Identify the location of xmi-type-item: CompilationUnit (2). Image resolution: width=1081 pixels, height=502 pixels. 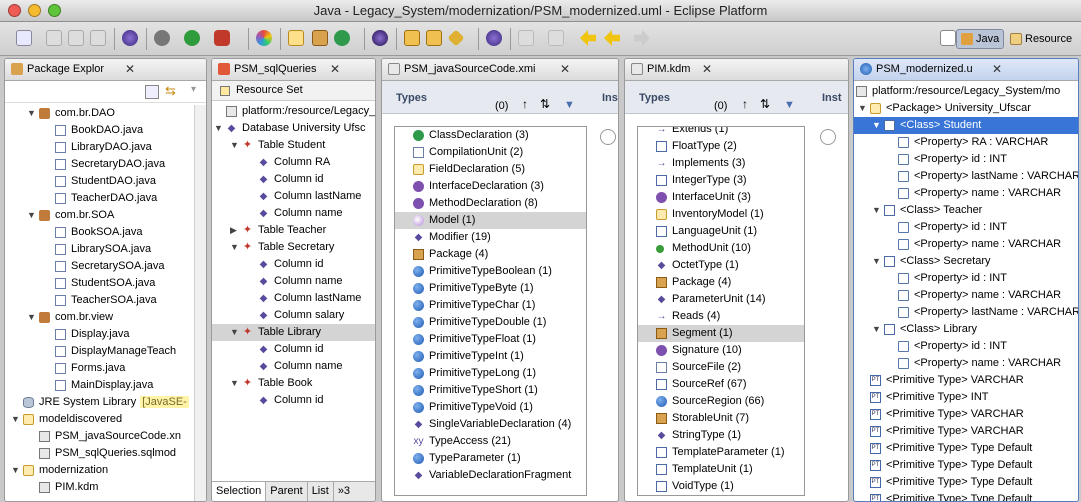
(490, 152).